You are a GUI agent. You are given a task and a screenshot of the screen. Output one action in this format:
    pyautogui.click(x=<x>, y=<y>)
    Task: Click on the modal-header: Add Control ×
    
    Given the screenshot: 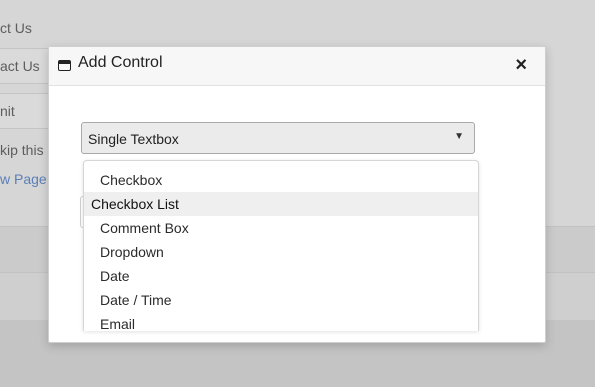 What is the action you would take?
    pyautogui.click(x=297, y=66)
    